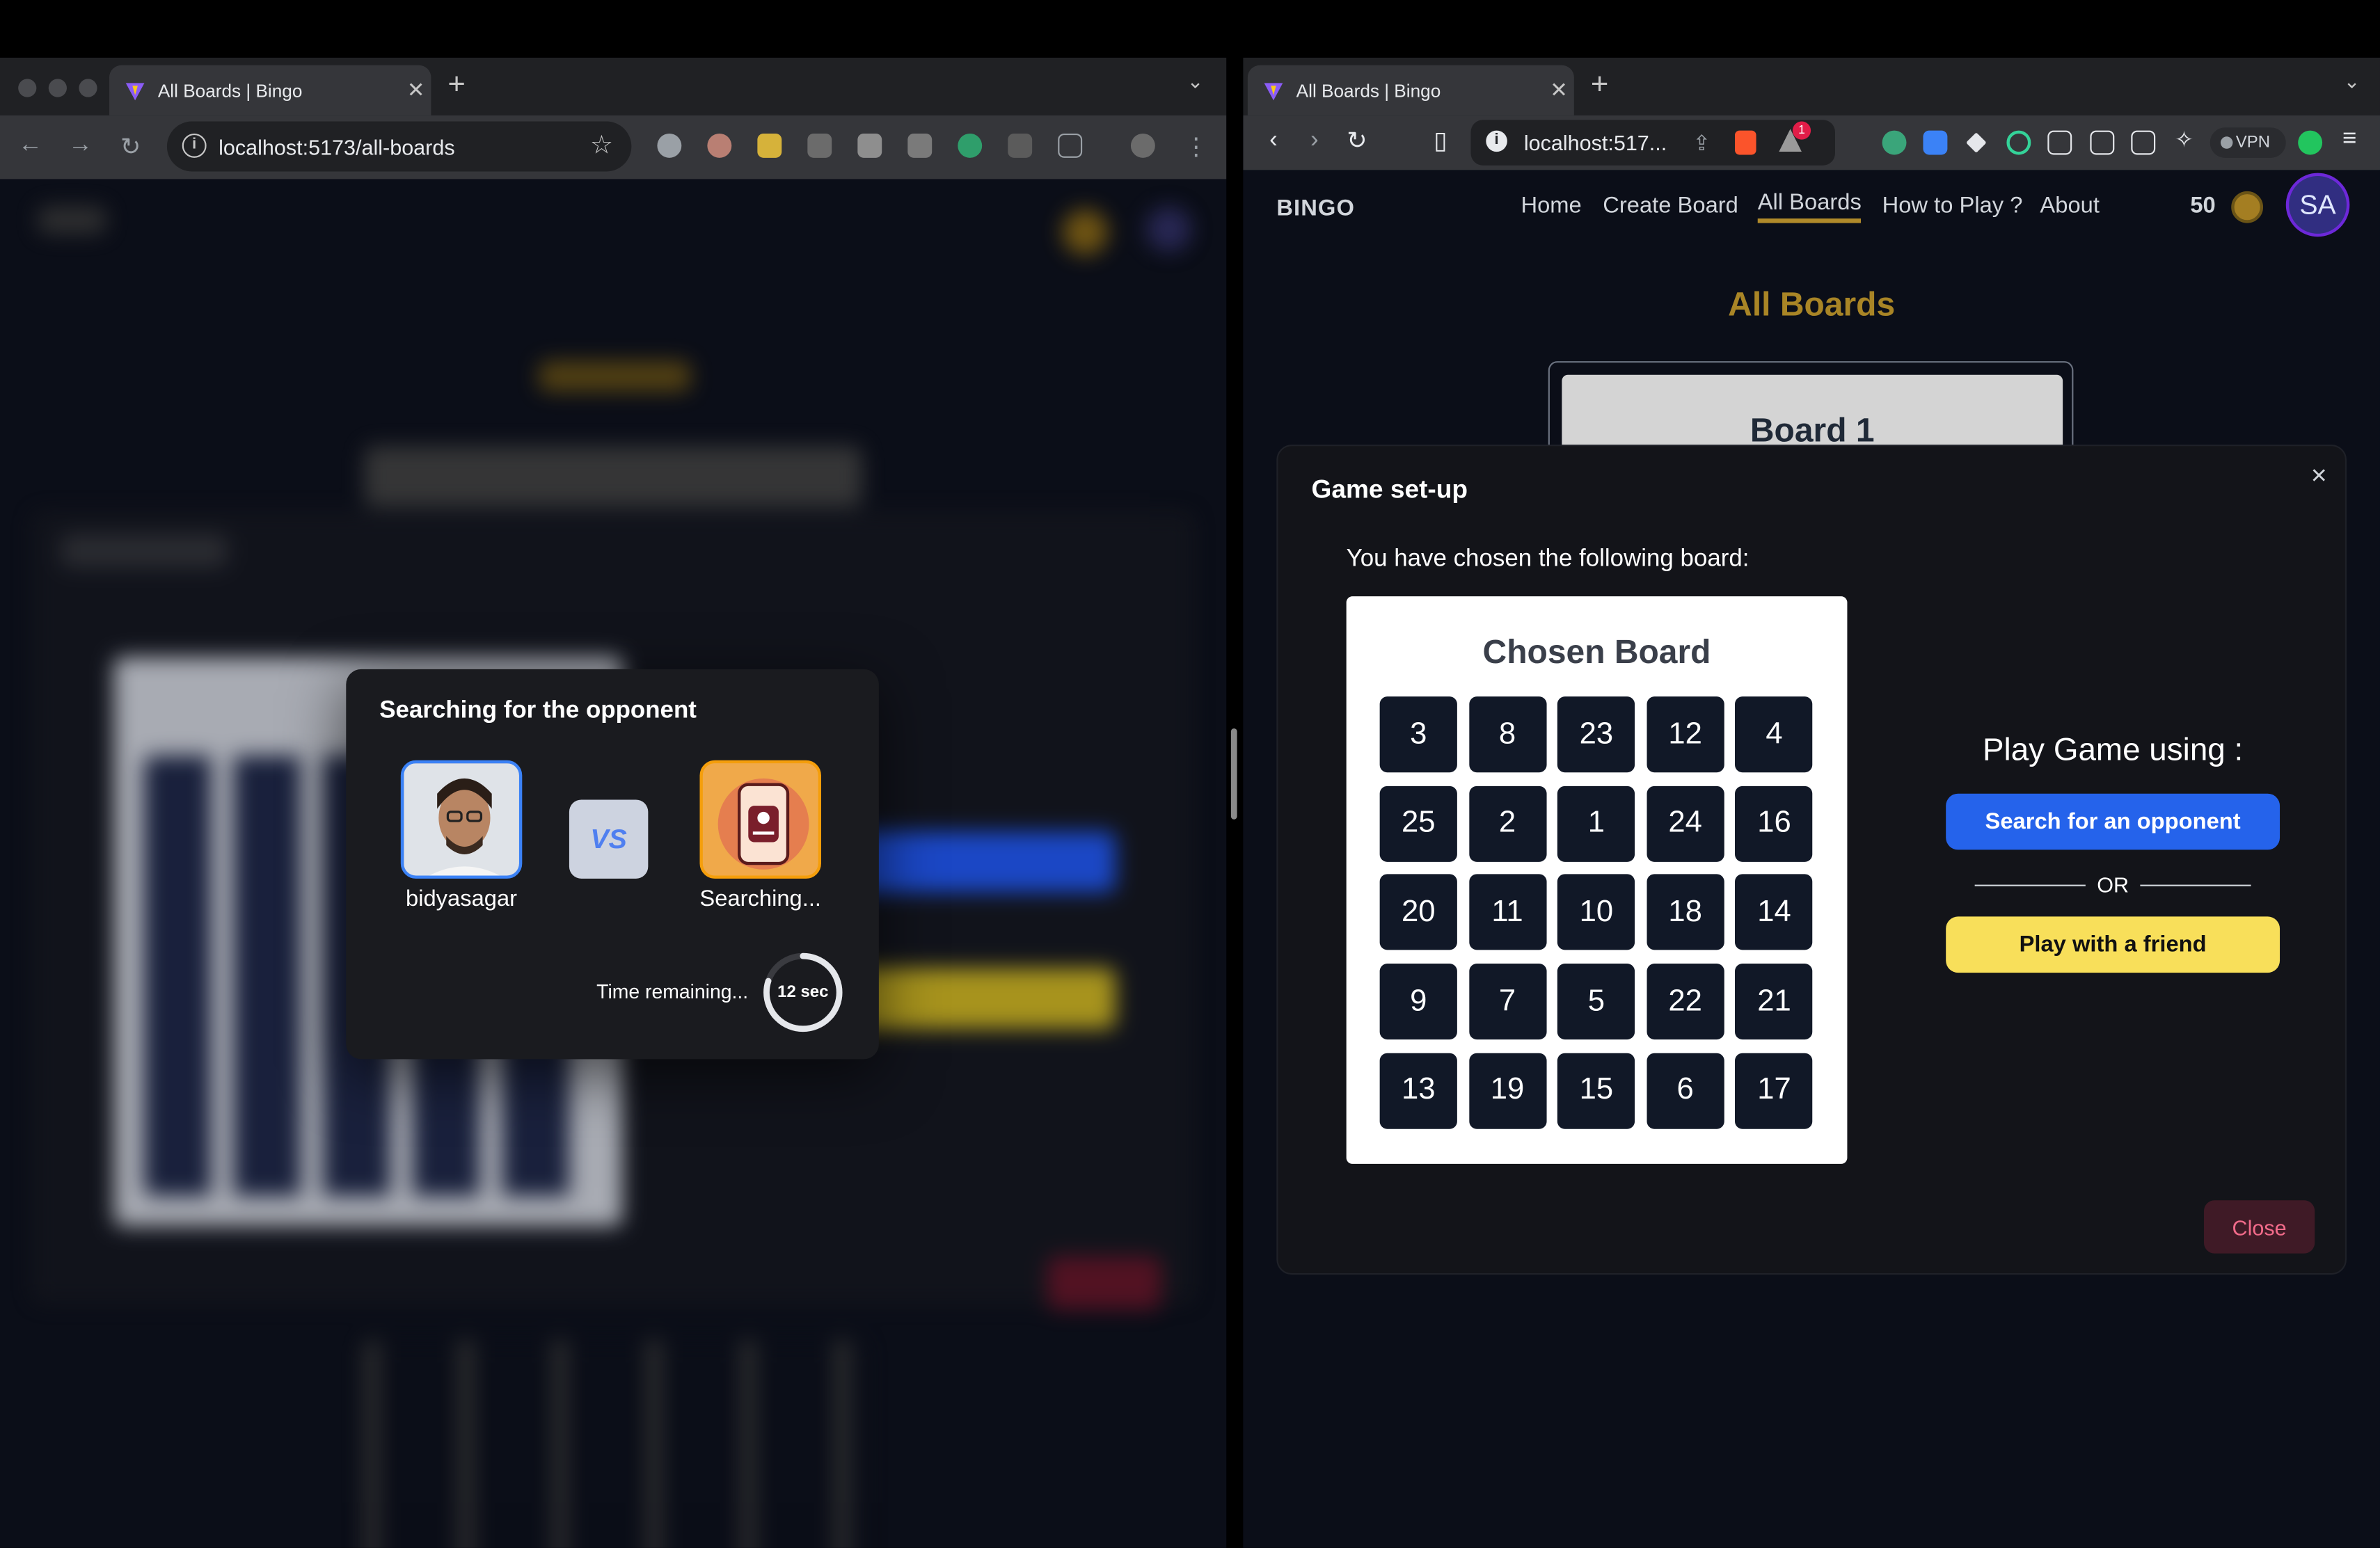  What do you see at coordinates (1507, 1002) in the screenshot?
I see `board-cell: 7` at bounding box center [1507, 1002].